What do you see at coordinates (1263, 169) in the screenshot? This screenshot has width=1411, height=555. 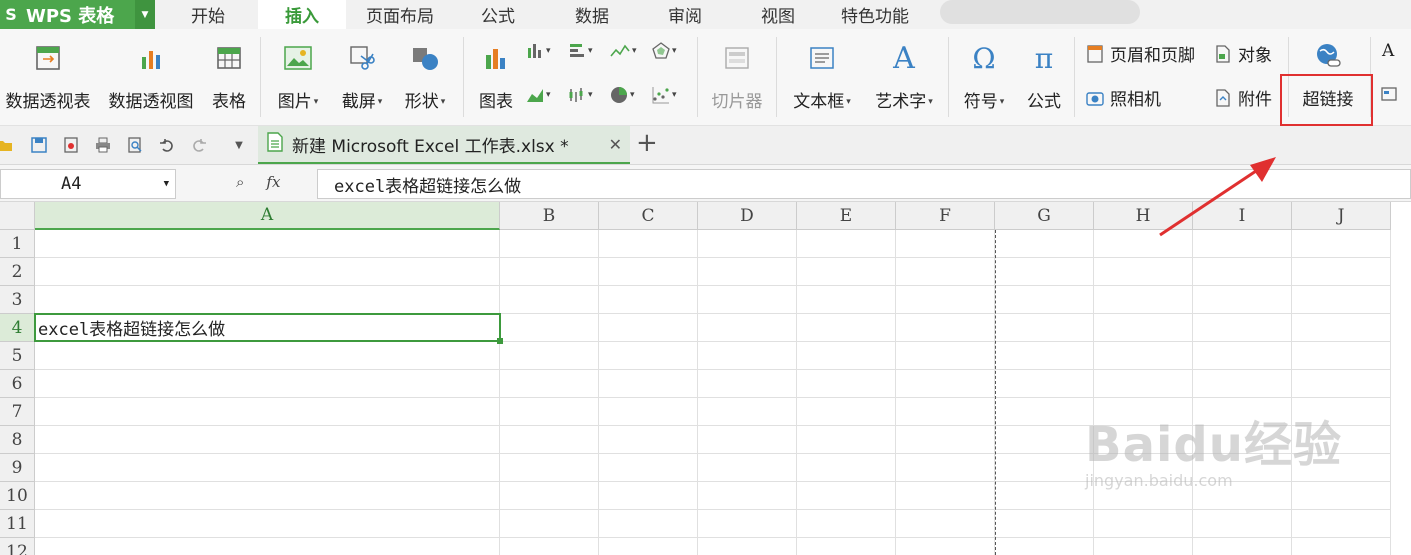 I see `annotation-arrow-head` at bounding box center [1263, 169].